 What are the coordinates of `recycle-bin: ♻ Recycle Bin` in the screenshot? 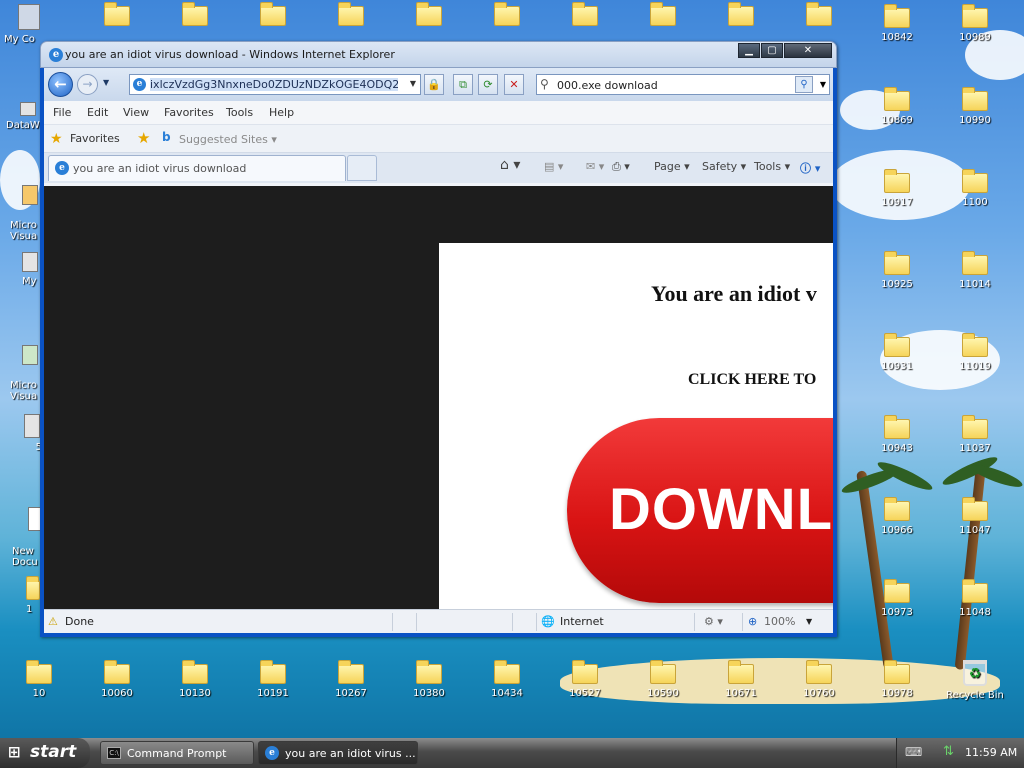 It's located at (975, 680).